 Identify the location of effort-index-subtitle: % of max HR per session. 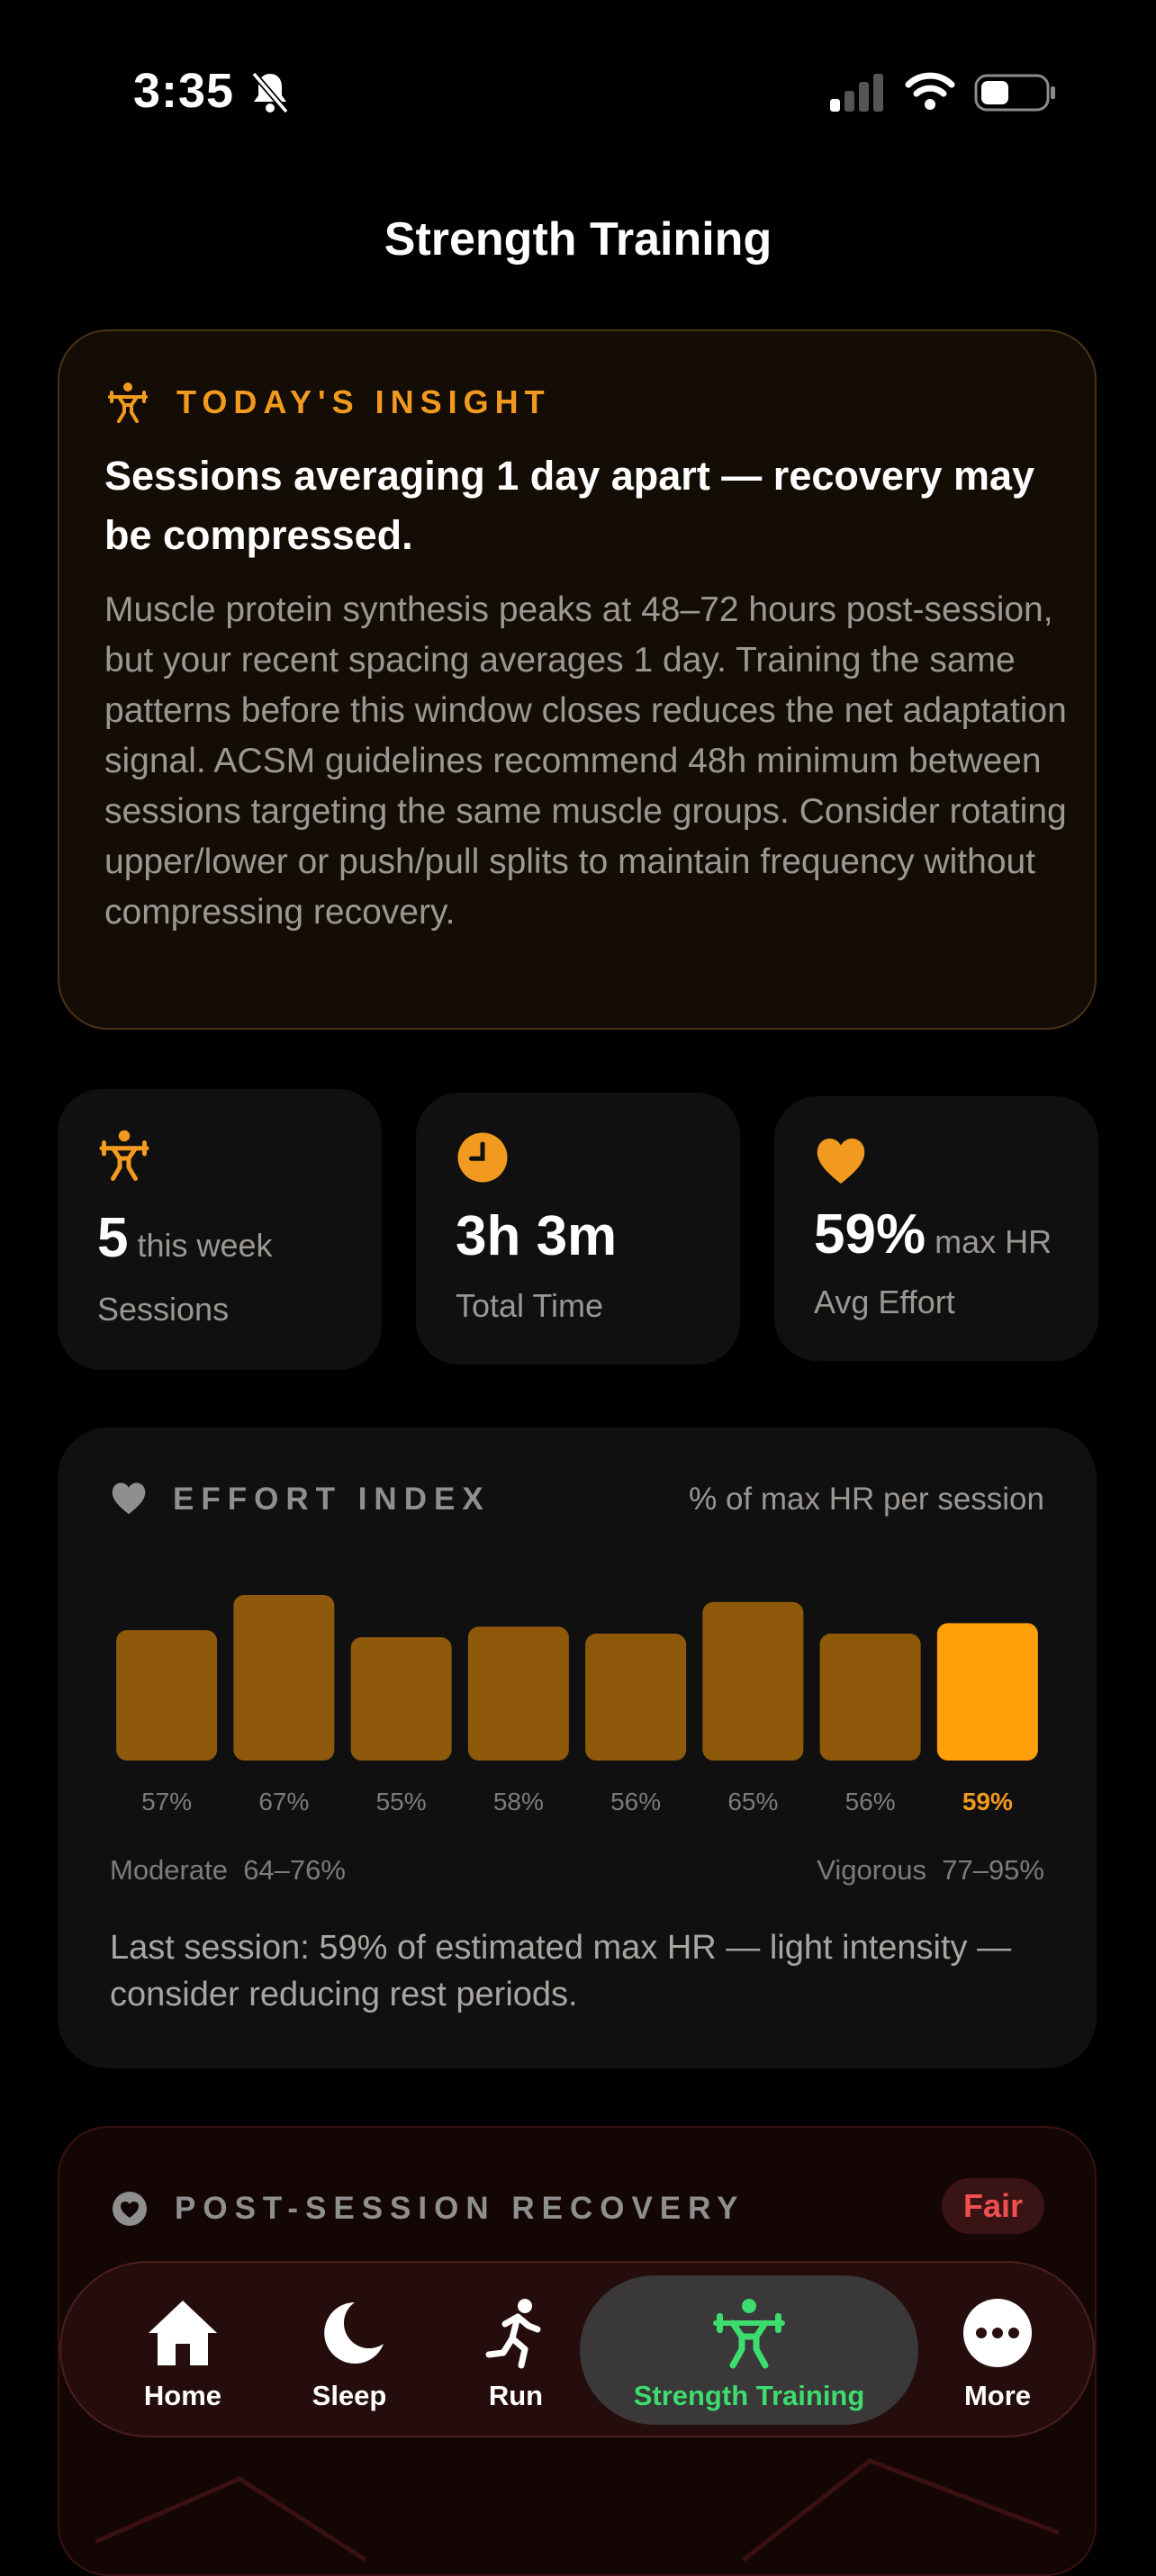
(866, 1499).